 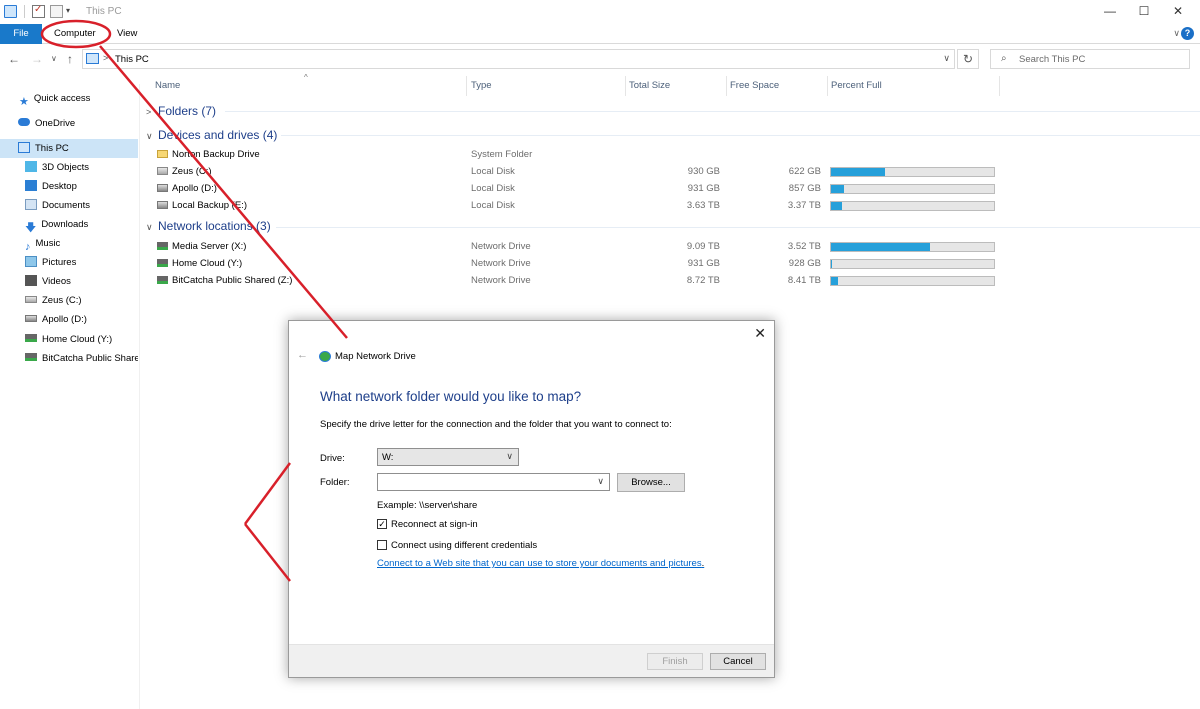 I want to click on sidebar-item-zeus: Zeus (C:), so click(x=69, y=300).